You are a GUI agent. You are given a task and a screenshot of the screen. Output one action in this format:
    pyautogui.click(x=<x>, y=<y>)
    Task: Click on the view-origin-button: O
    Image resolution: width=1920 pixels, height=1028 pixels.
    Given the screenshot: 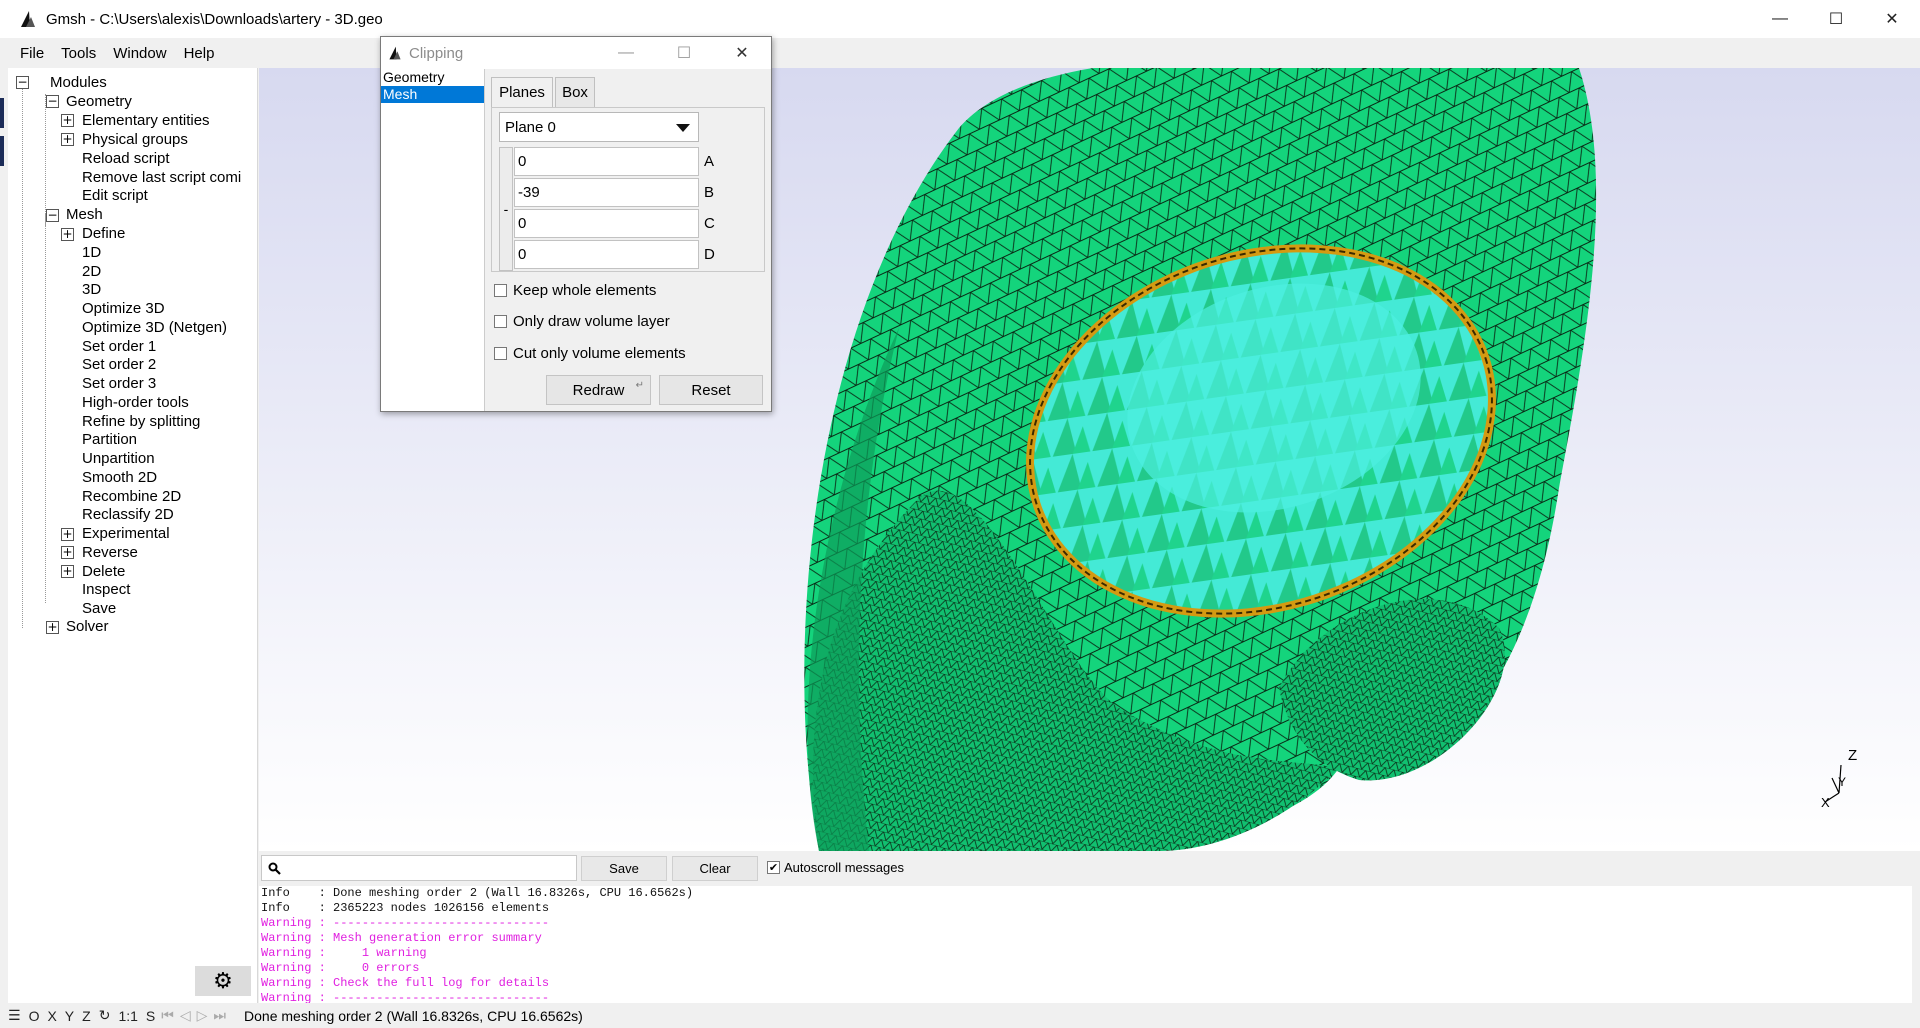 What is the action you would take?
    pyautogui.click(x=34, y=1016)
    